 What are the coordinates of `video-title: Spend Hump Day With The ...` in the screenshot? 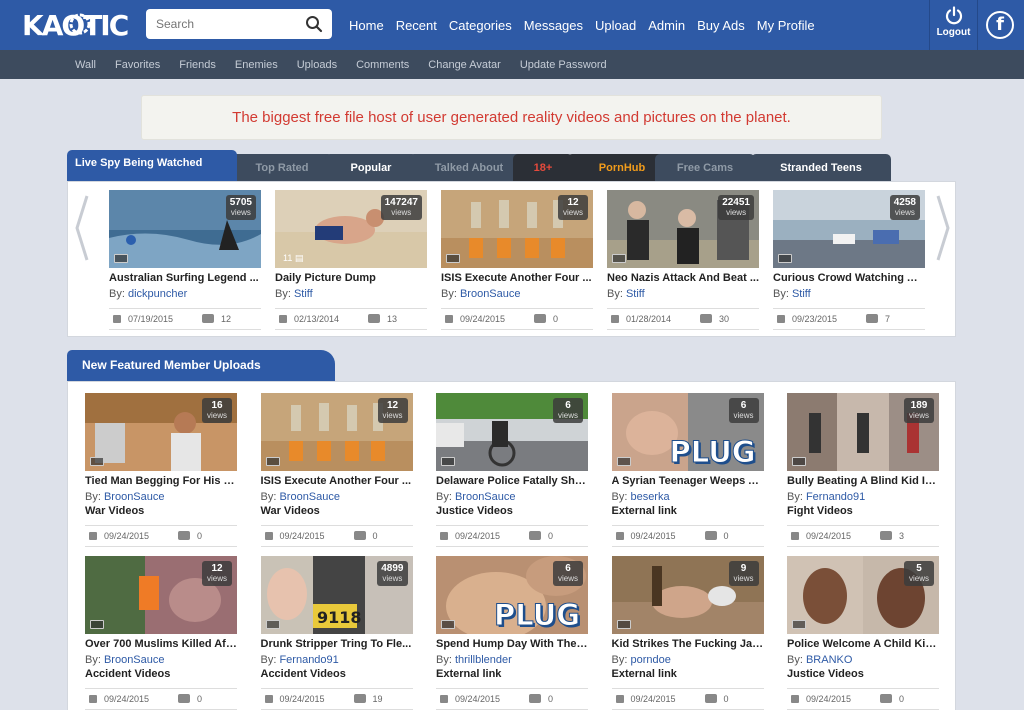 It's located at (512, 644).